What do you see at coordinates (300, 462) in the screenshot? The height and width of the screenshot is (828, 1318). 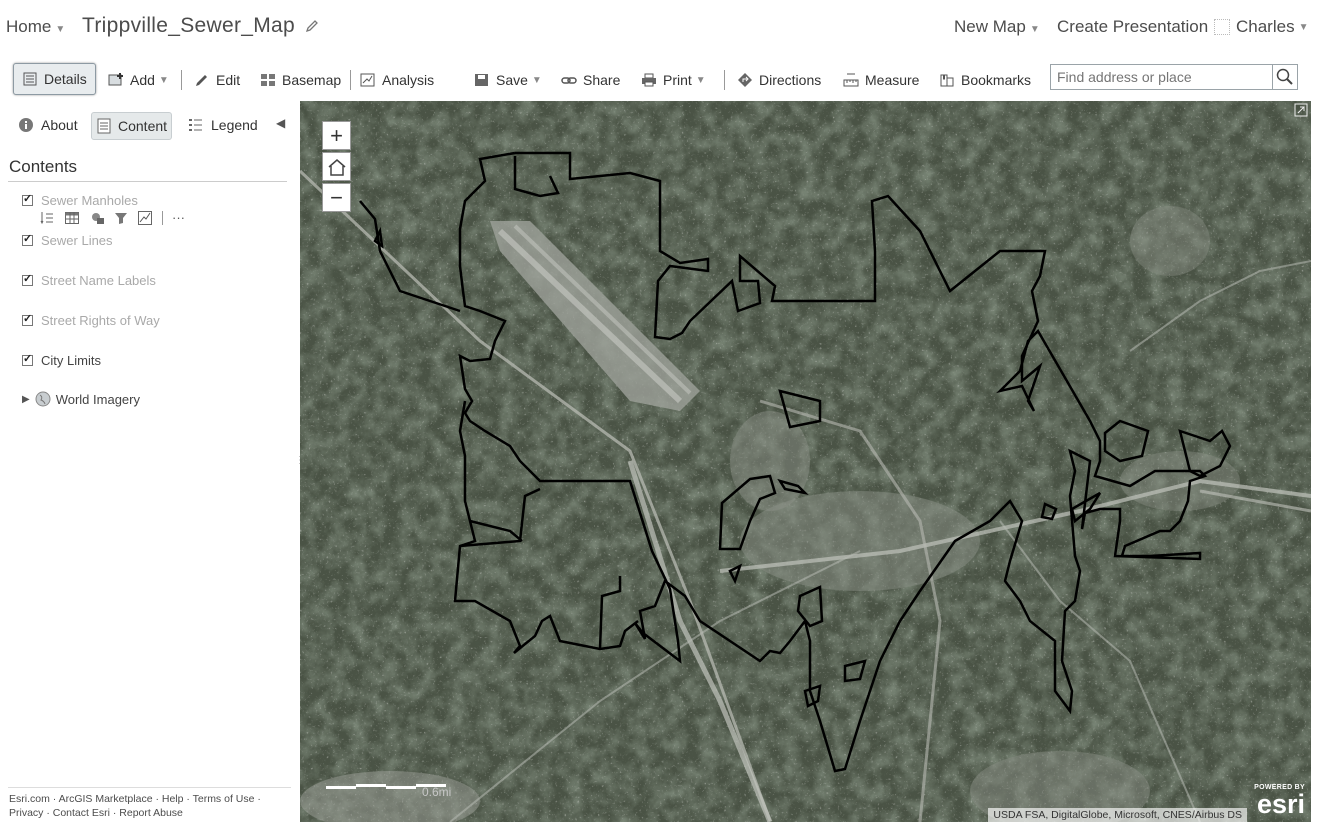 I see `panel-resize-handle: ⋮` at bounding box center [300, 462].